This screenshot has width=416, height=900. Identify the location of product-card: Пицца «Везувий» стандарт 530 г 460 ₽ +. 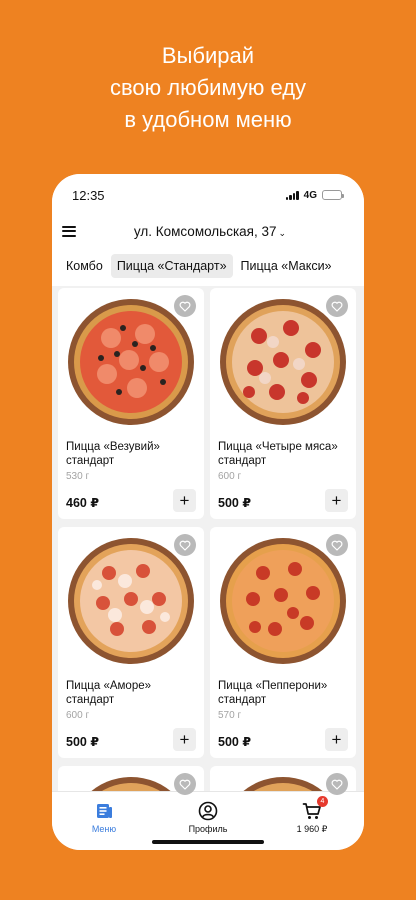
(131, 403).